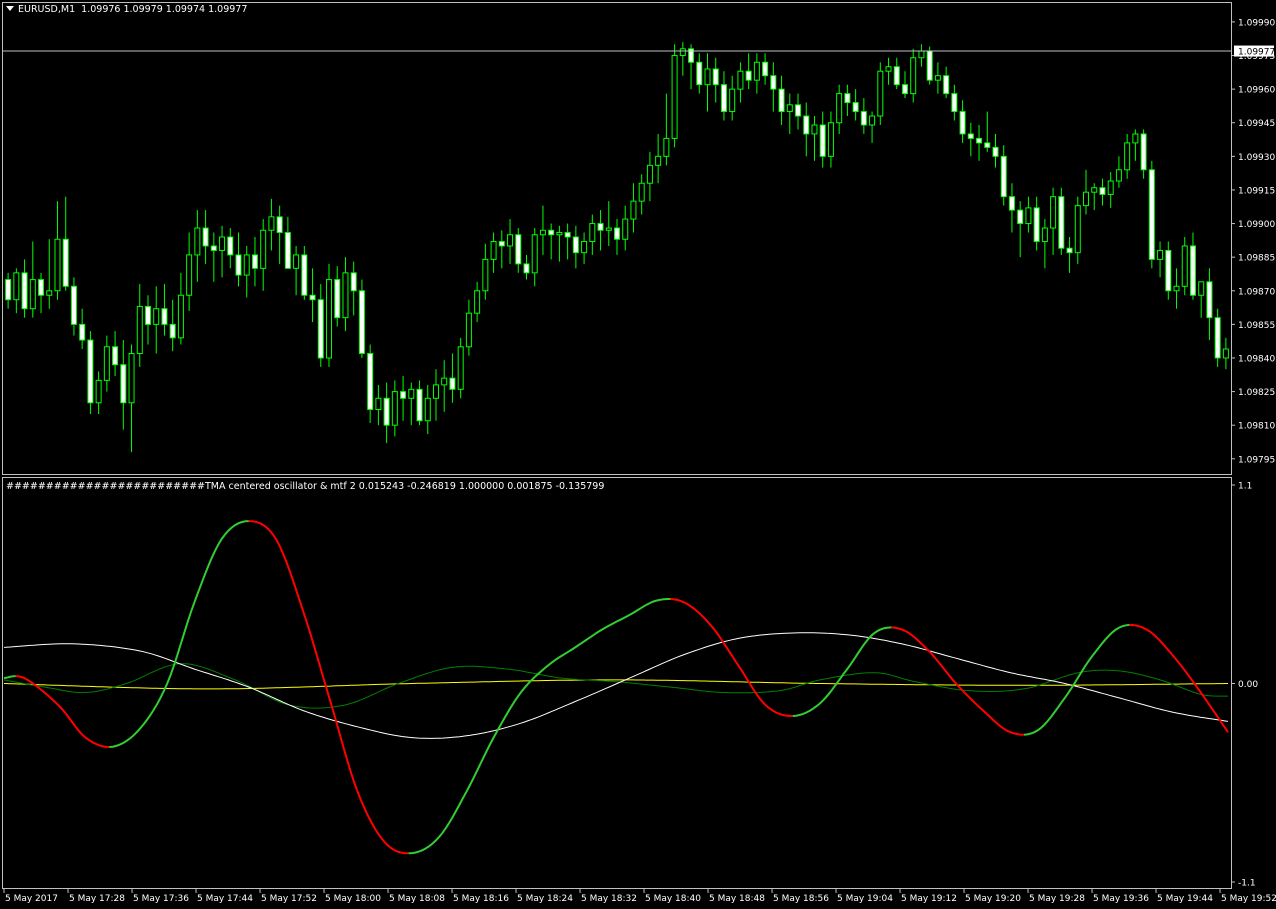 The height and width of the screenshot is (909, 1276). What do you see at coordinates (164, 9) in the screenshot?
I see `ohlc-label: 1.09976 1.09979 1.09974 1.09977` at bounding box center [164, 9].